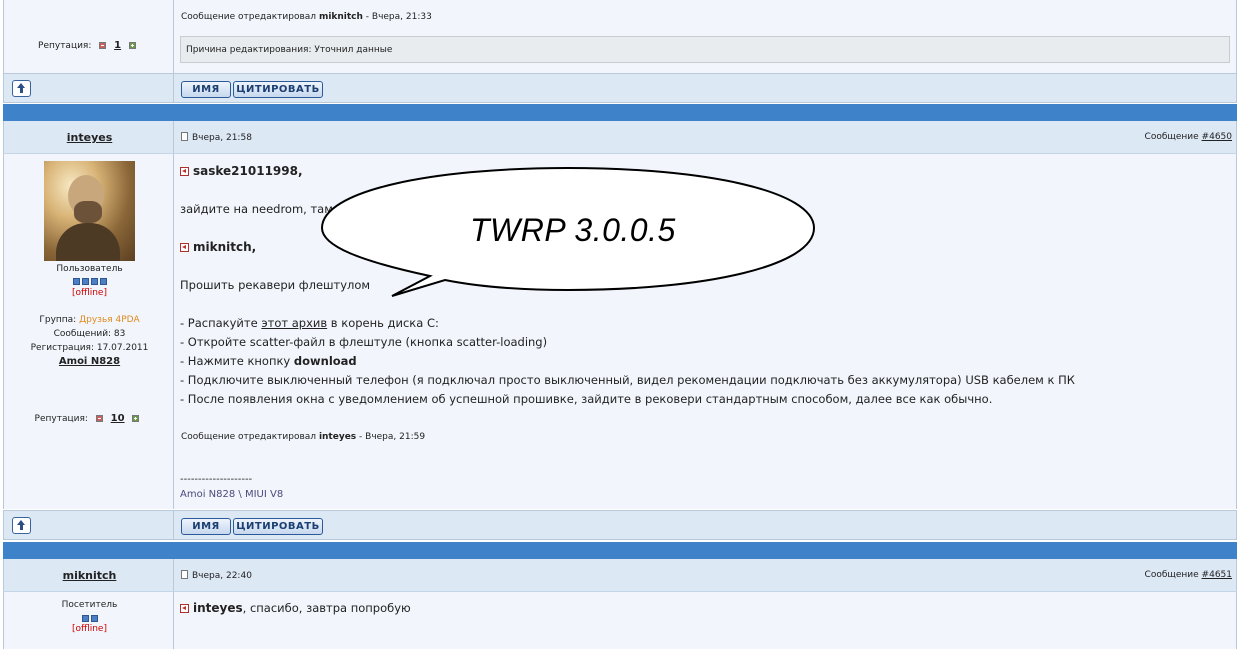  Describe the element at coordinates (620, 137) in the screenshot. I see `post-header: inteyes Вчера, 21:58 Сообщение #4650` at that location.